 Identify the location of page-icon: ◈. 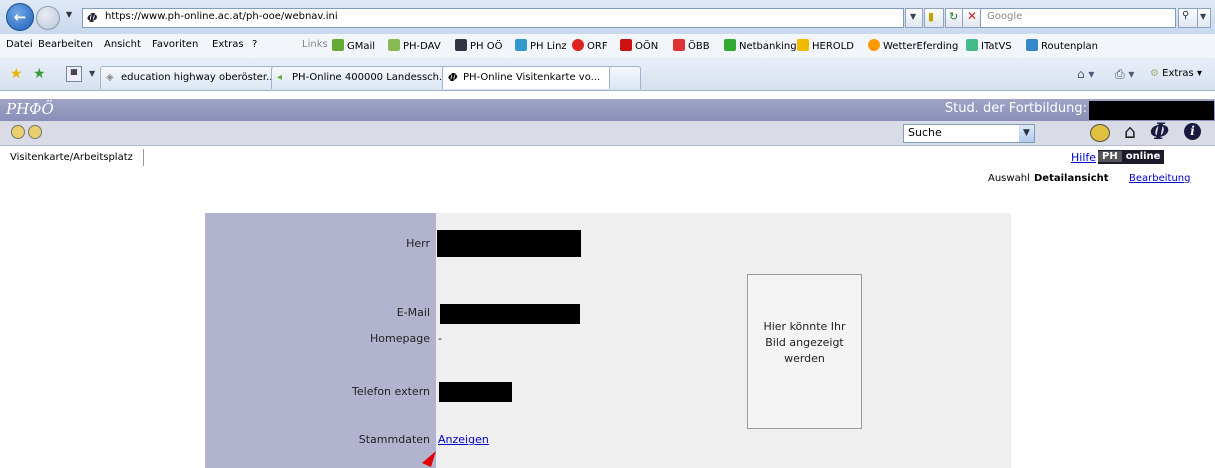
(110, 77).